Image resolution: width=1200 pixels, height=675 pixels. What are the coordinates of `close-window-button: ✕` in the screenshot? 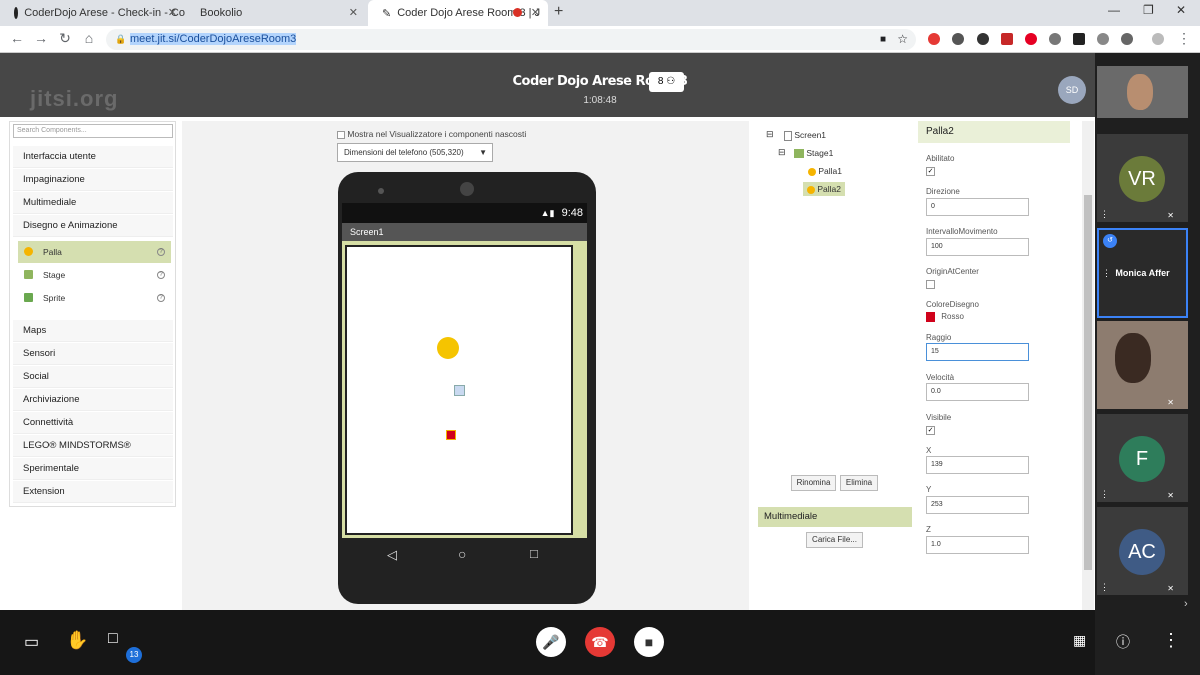 It's located at (1181, 10).